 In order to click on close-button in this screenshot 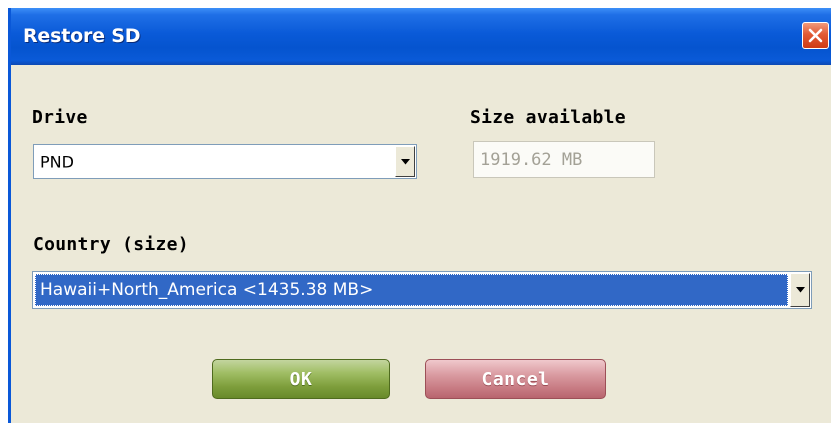, I will do `click(815, 35)`.